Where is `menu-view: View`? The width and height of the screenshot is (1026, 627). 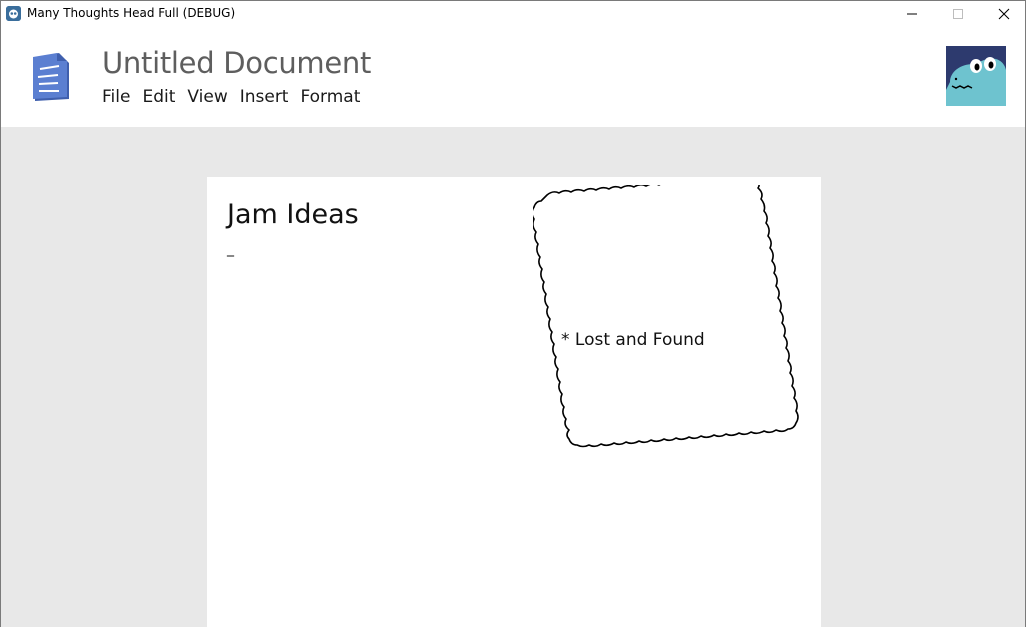 menu-view: View is located at coordinates (207, 97).